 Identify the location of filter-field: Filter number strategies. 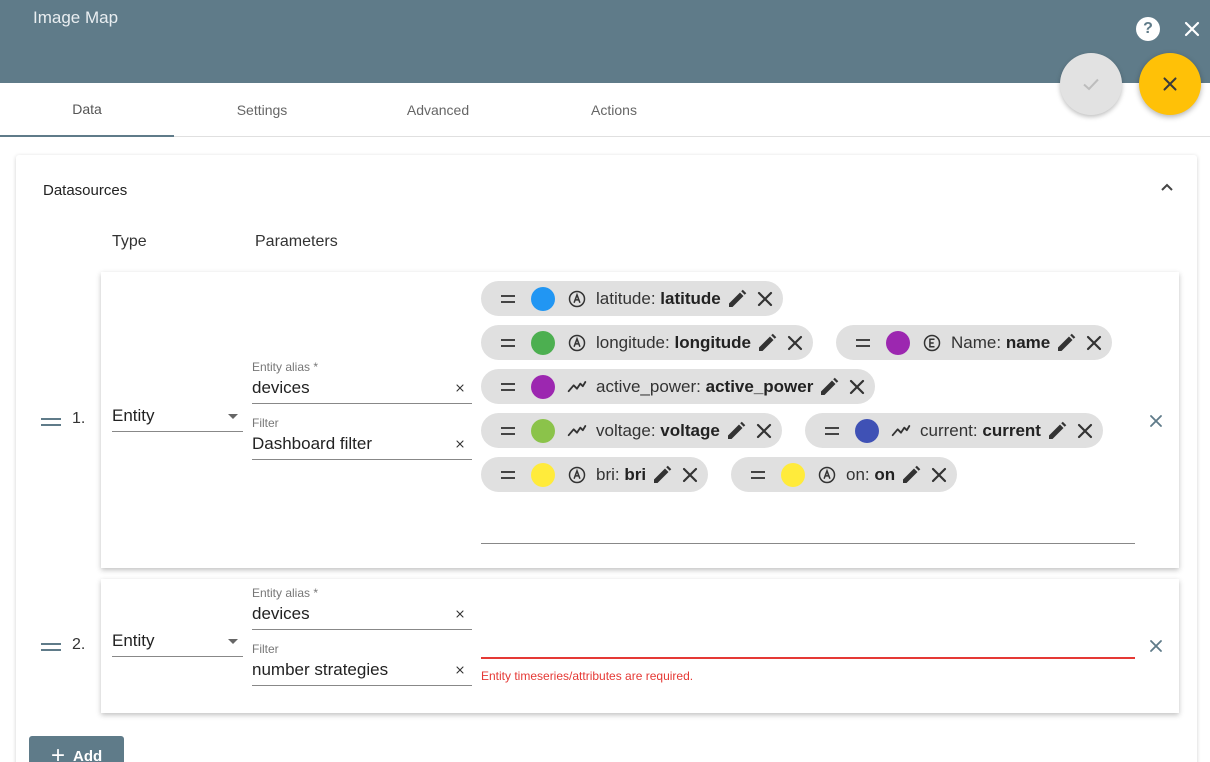
(362, 664).